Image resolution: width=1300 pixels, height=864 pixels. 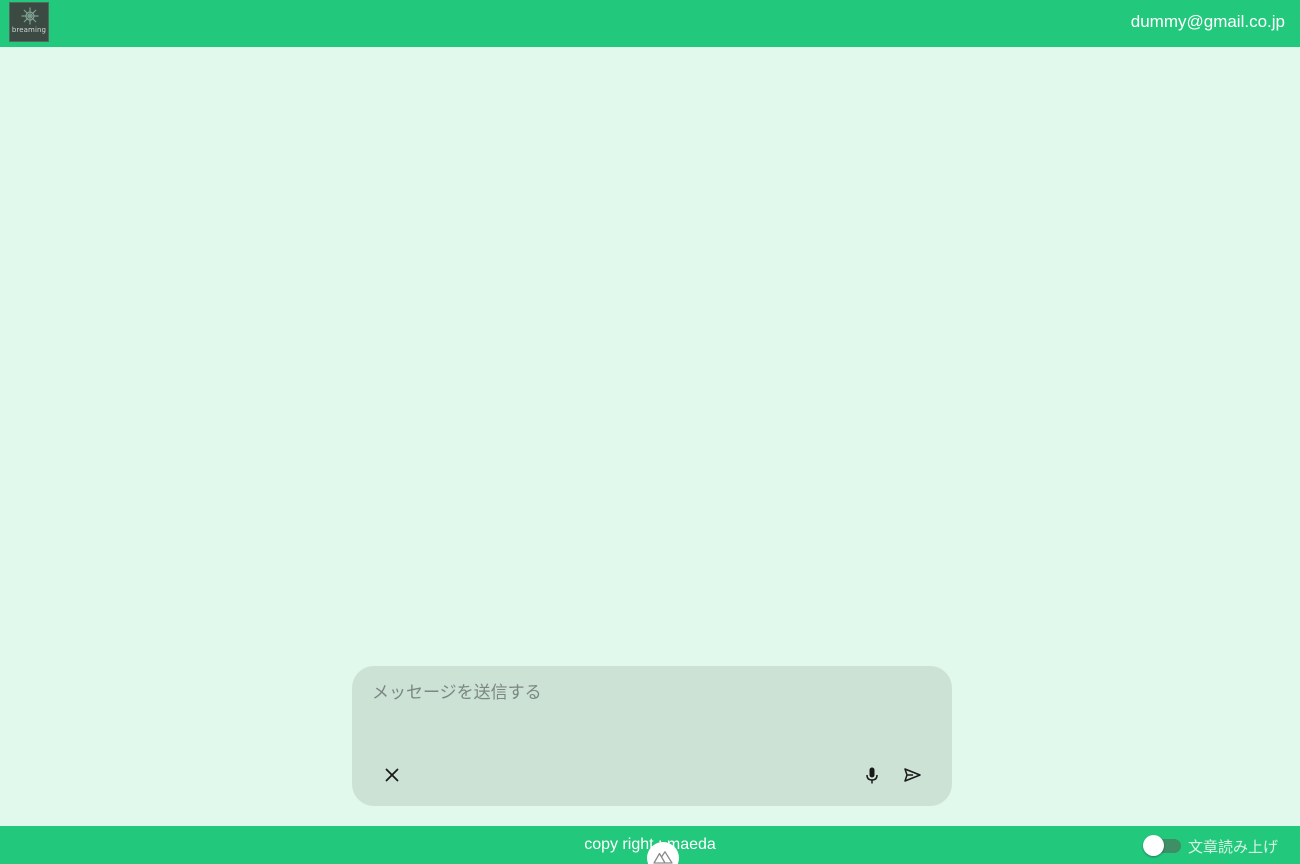 I want to click on message-composer, so click(x=652, y=736).